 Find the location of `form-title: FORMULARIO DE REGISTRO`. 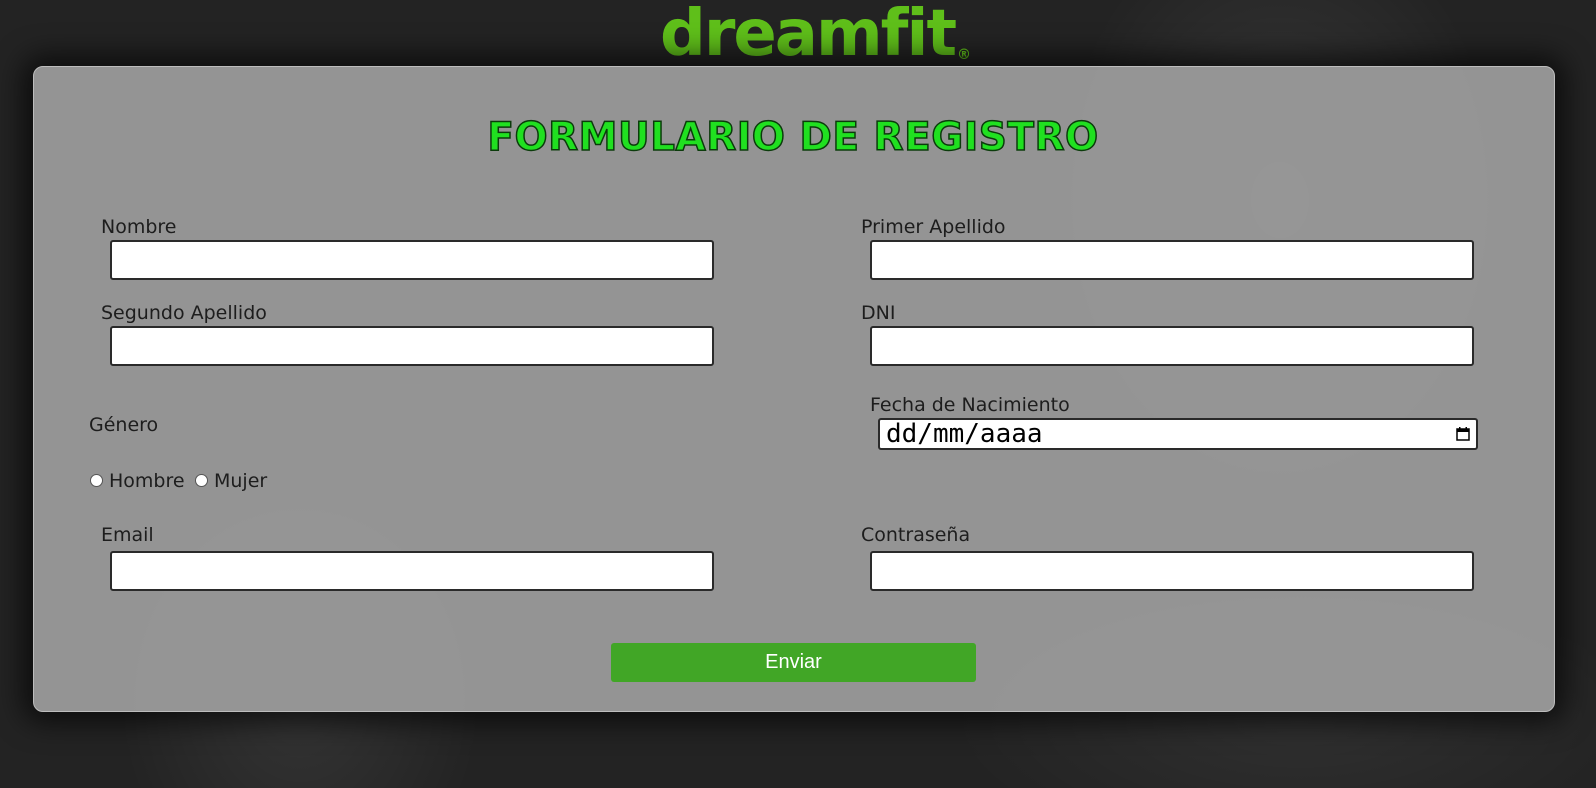

form-title: FORMULARIO DE REGISTRO is located at coordinates (793, 137).